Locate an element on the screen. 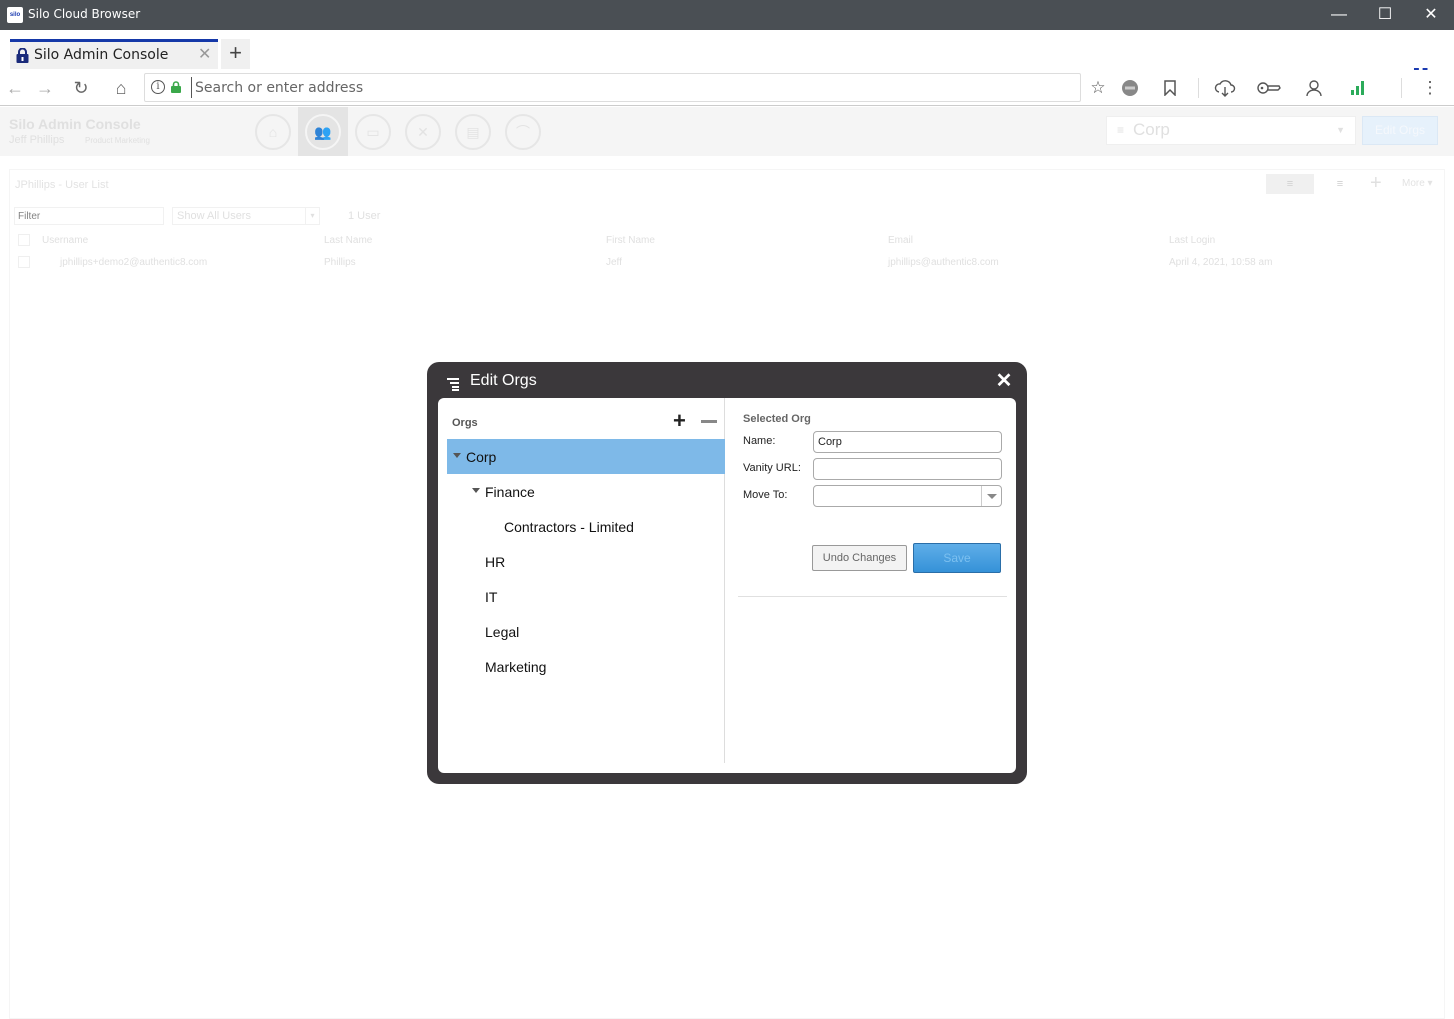 This screenshot has width=1454, height=1019. reports-icon: ▤ is located at coordinates (473, 132).